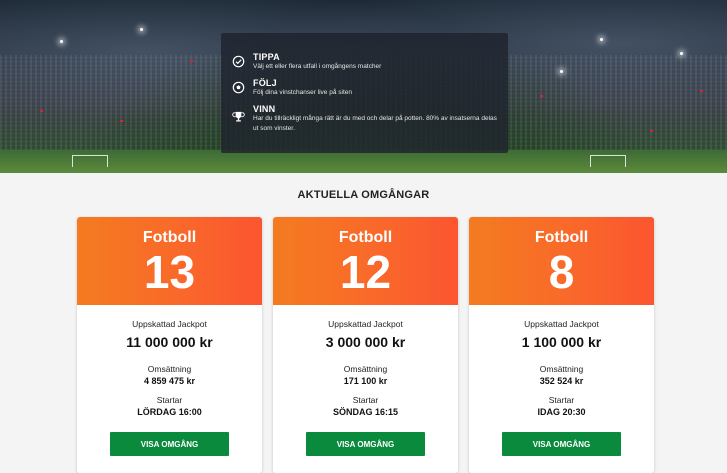  What do you see at coordinates (90, 161) in the screenshot?
I see `goal-left` at bounding box center [90, 161].